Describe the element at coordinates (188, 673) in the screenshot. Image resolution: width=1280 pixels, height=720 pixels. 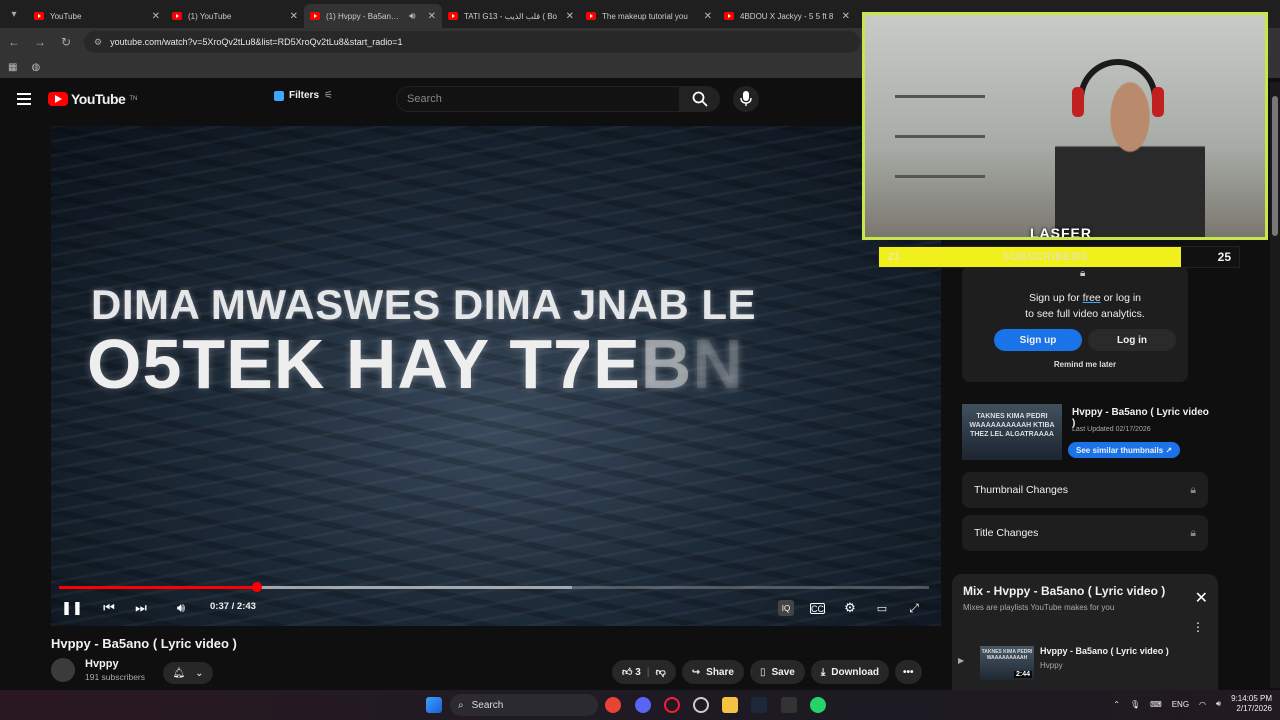
I see `notification-bell-button: 🔔︎ ⌄` at that location.